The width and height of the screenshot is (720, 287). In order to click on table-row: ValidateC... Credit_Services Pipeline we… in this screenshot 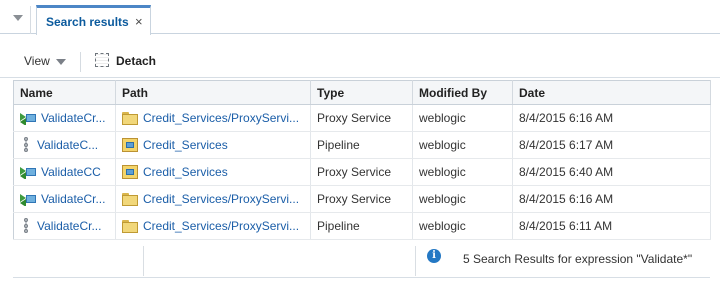, I will do `click(362, 145)`.